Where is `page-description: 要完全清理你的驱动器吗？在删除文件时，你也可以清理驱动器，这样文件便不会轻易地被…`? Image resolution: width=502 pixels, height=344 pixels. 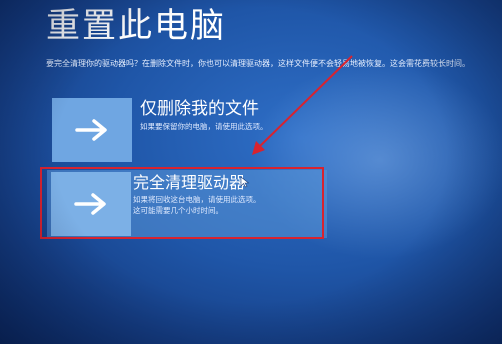
page-description: 要完全清理你的驱动器吗？在删除文件时，你也可以清理驱动器，这样文件便不会轻易地被… is located at coordinates (258, 63).